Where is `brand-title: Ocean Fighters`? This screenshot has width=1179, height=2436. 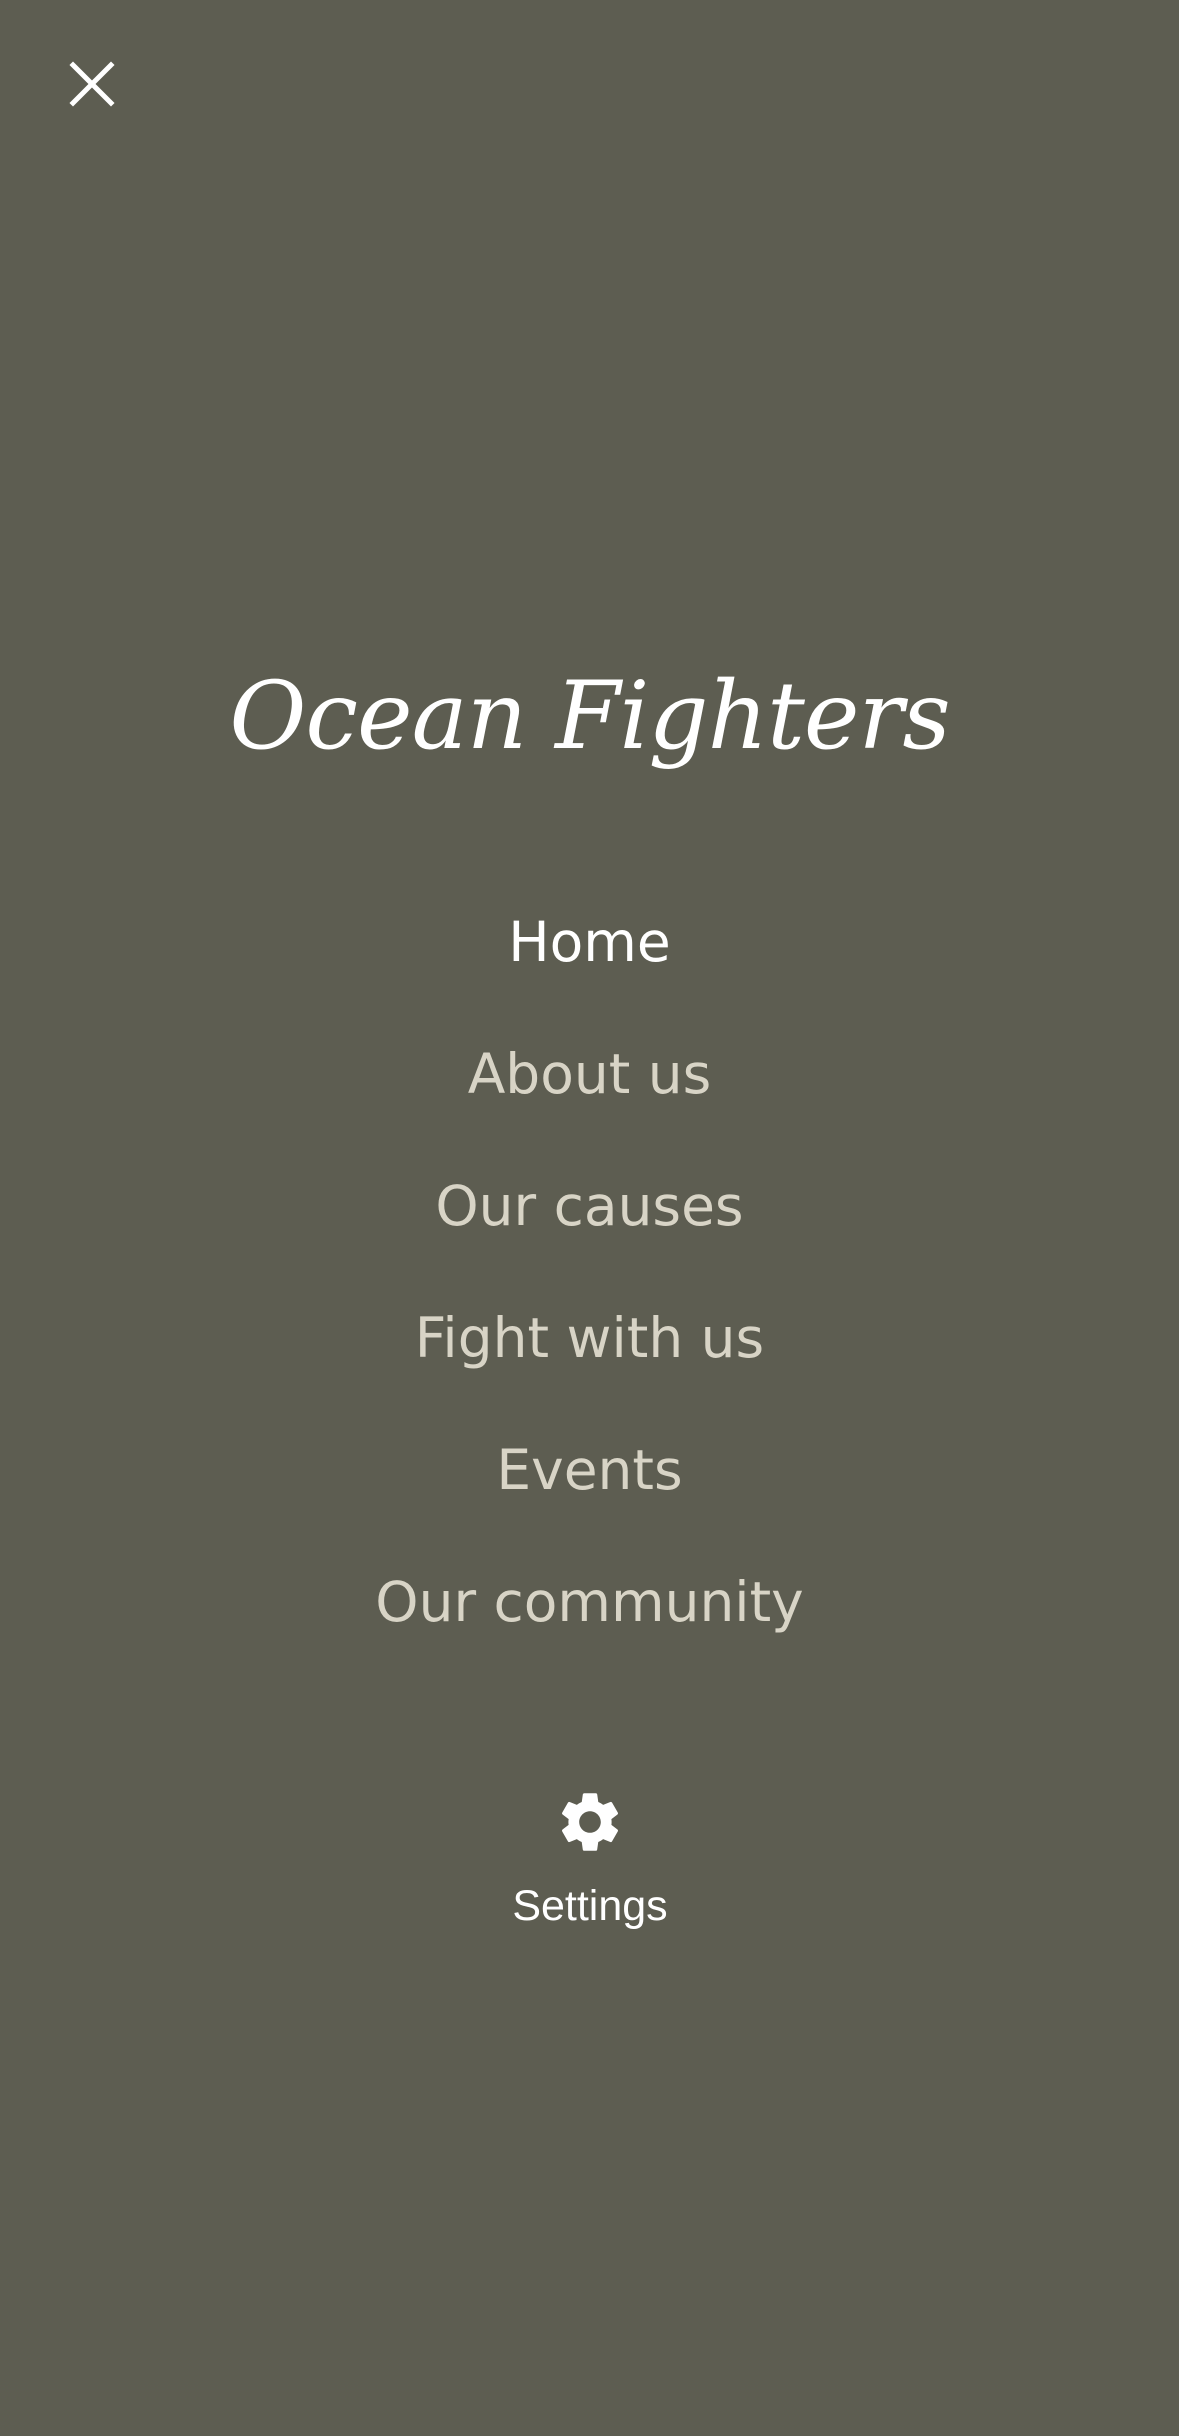 brand-title: Ocean Fighters is located at coordinates (589, 716).